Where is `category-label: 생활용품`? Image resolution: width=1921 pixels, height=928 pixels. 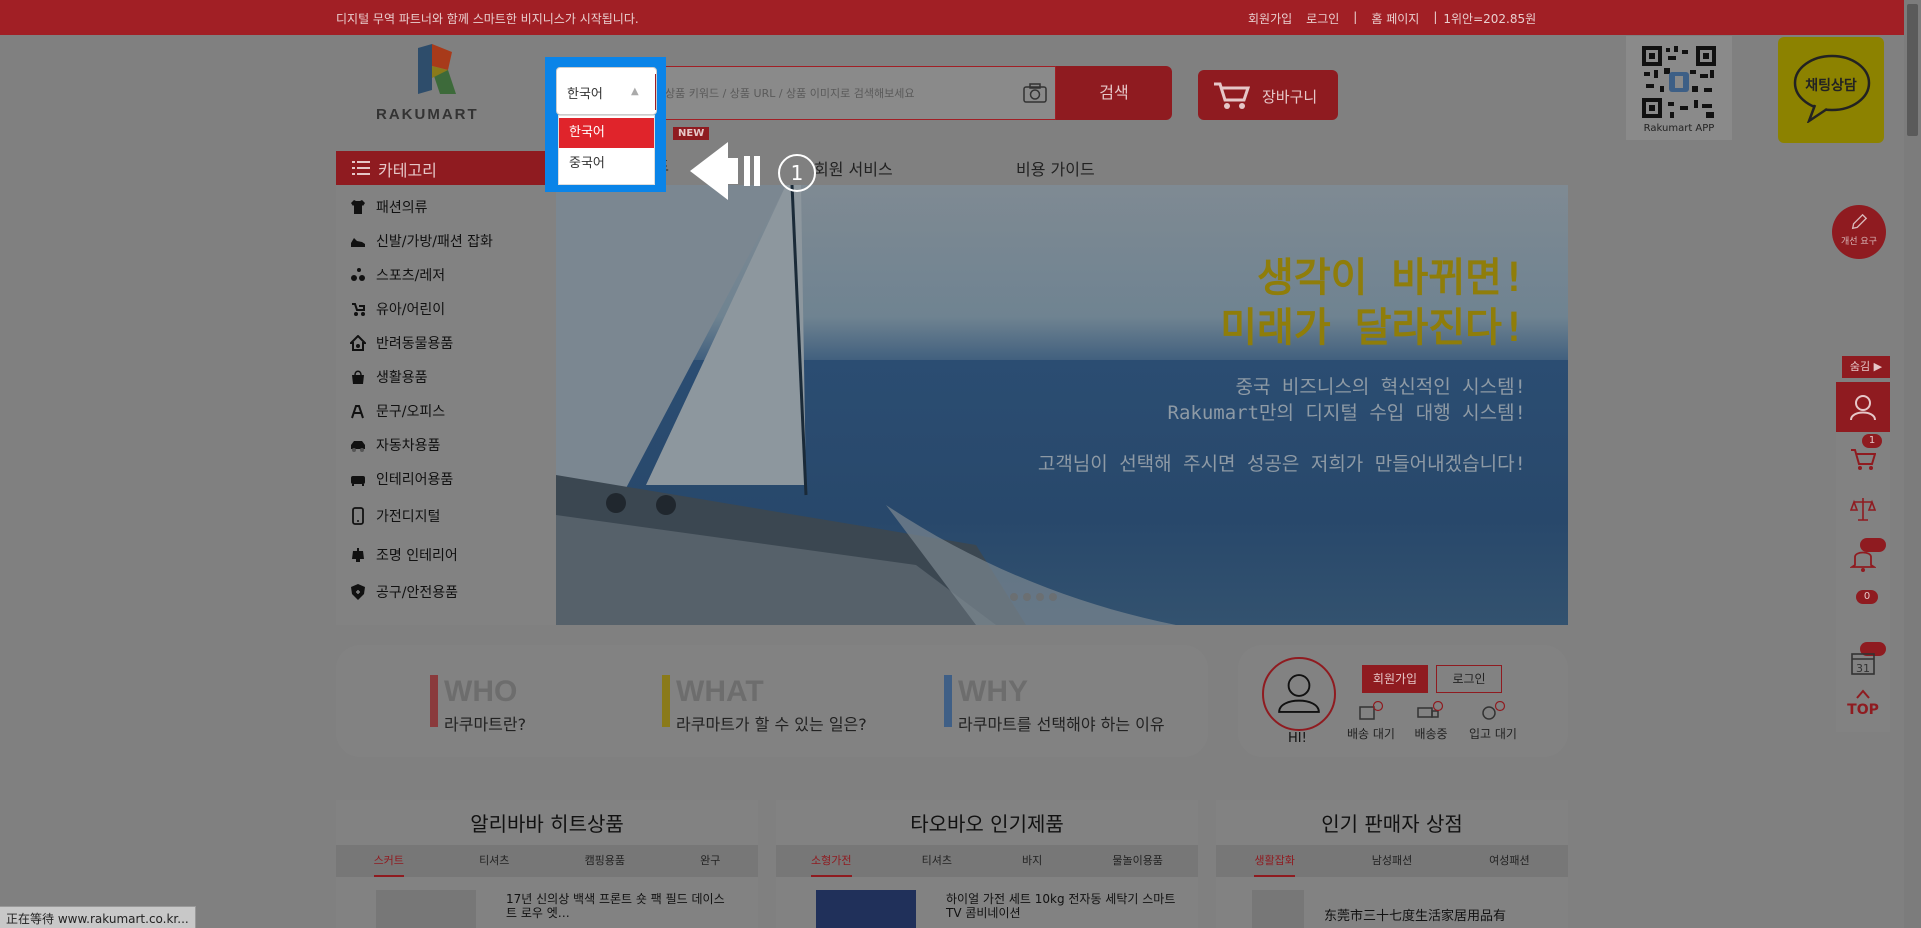
category-label: 생활용품 is located at coordinates (402, 378).